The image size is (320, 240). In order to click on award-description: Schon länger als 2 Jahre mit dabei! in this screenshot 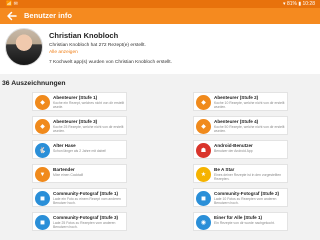, I will do `click(80, 151)`.